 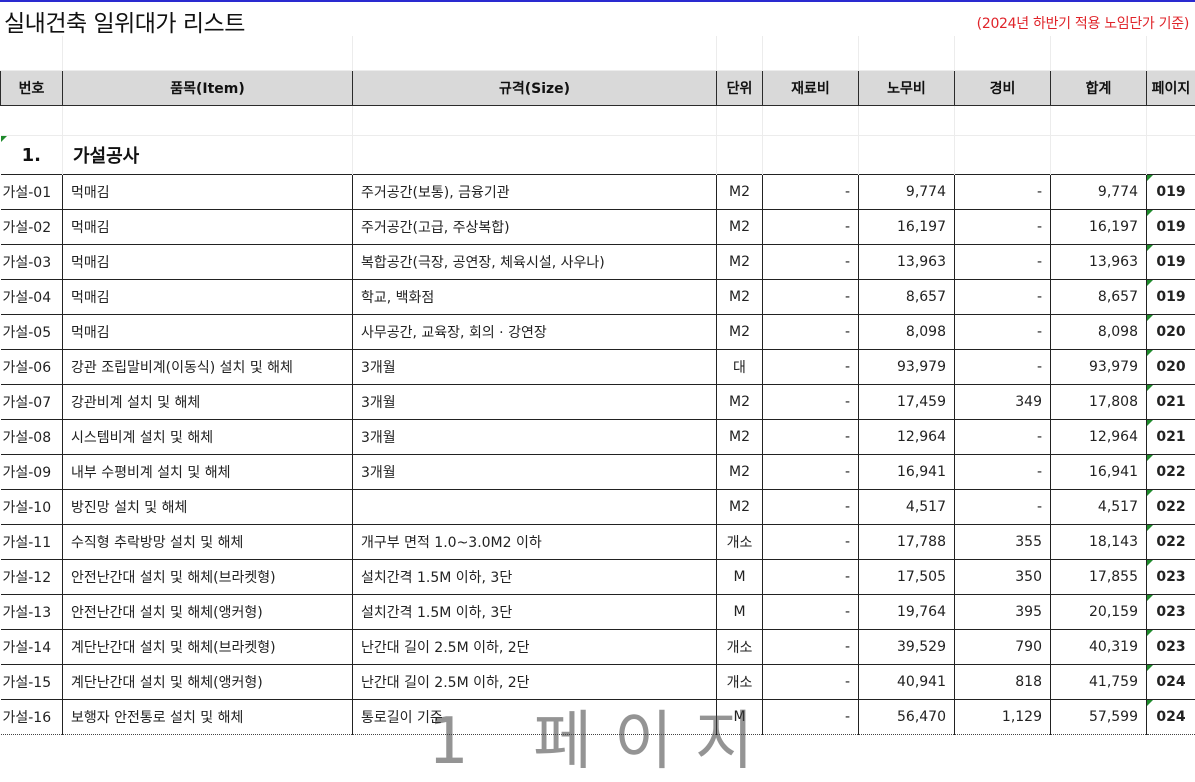 I want to click on row-total-cell: 8,098, so click(x=1099, y=332).